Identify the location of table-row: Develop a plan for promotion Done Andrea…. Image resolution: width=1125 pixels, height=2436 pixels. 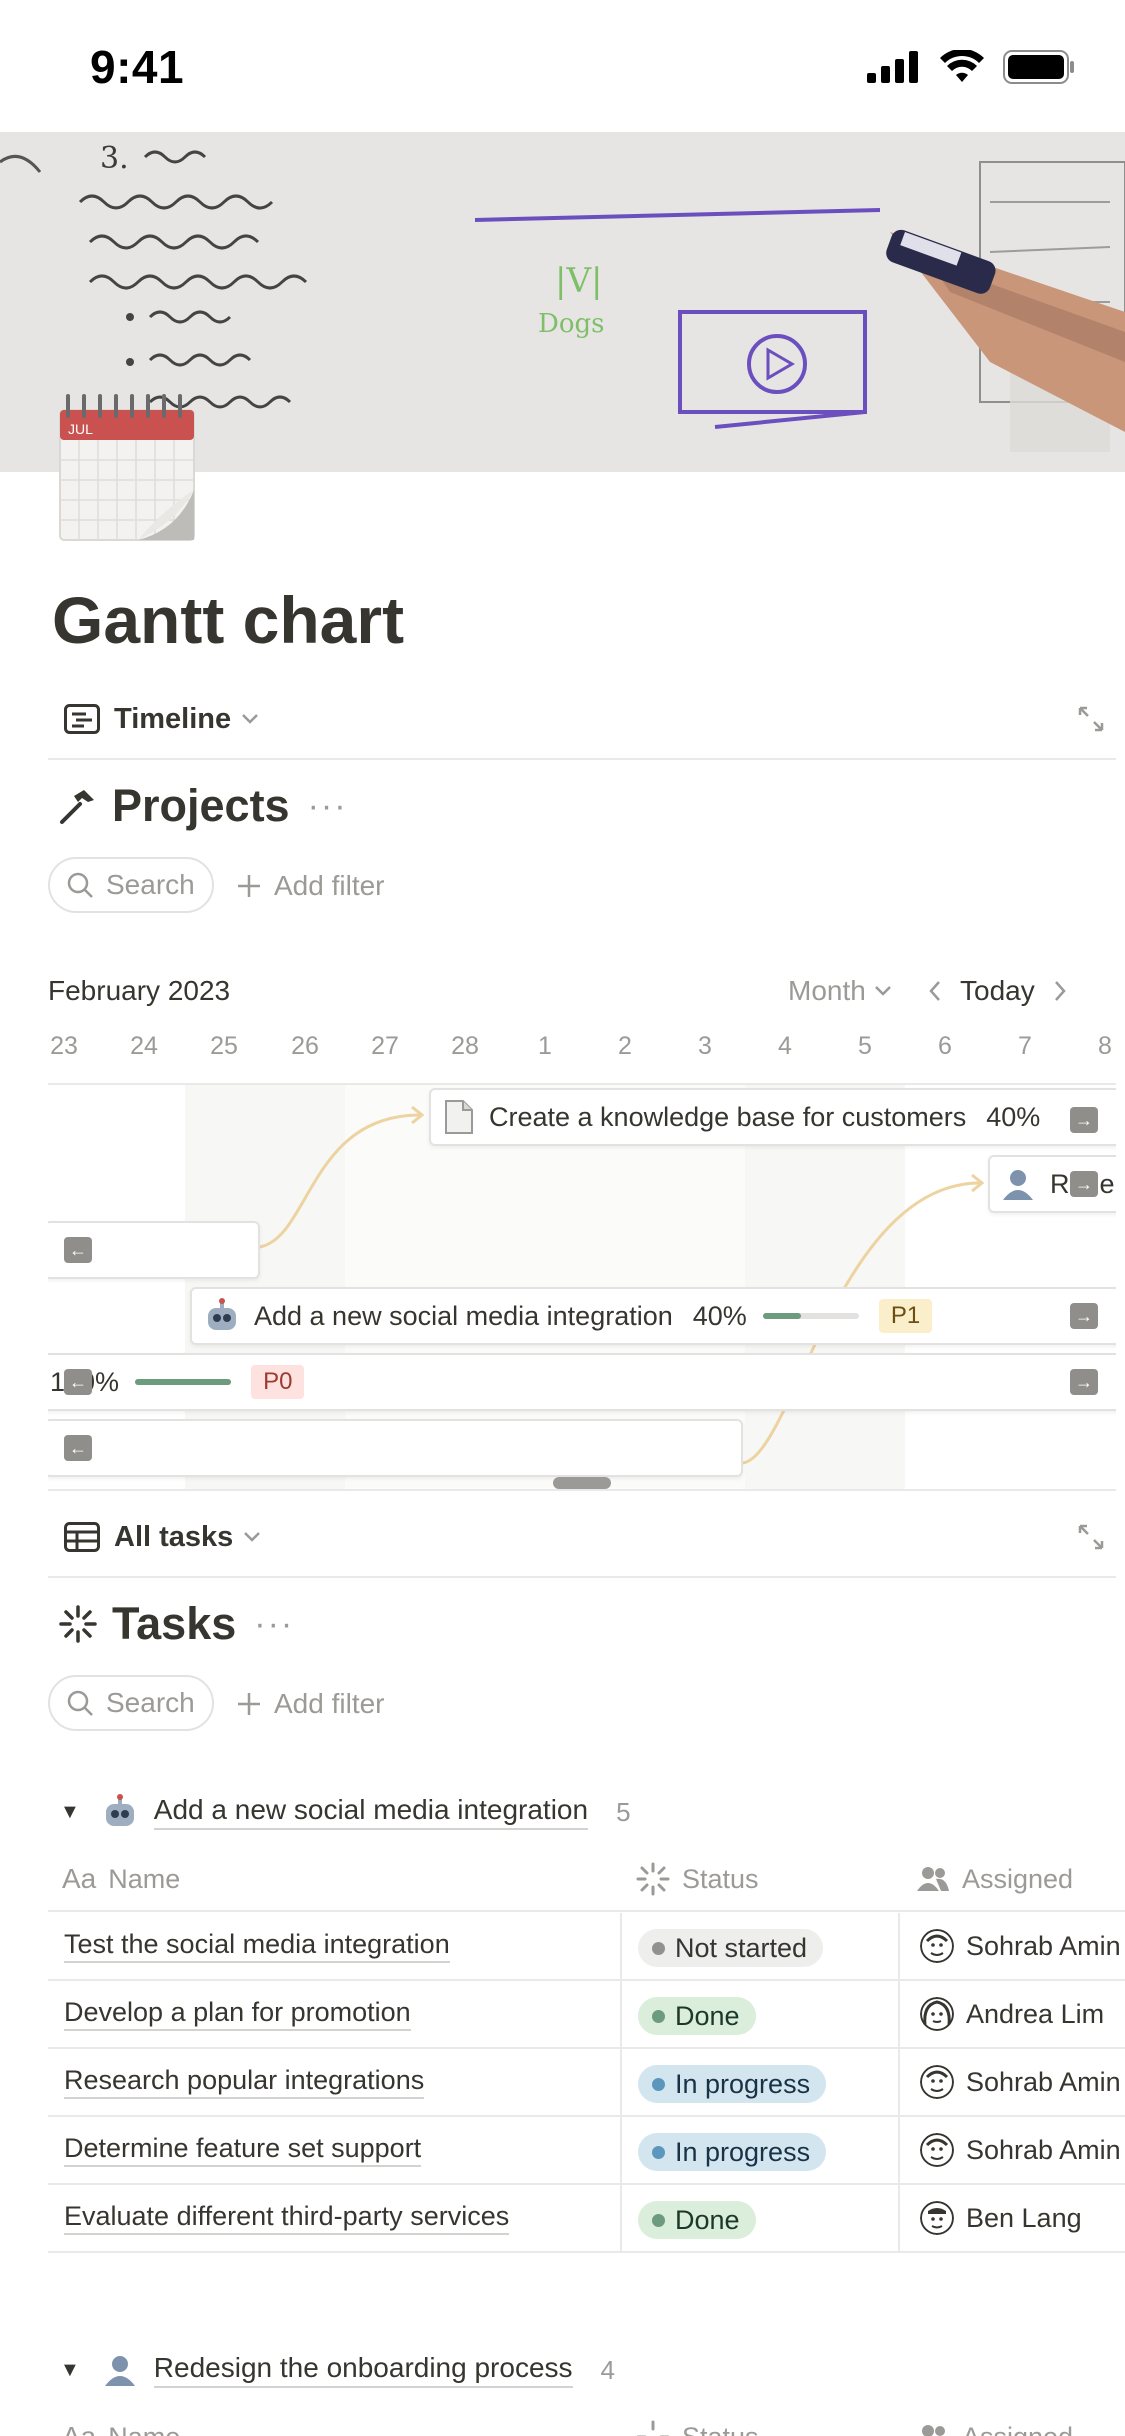
(586, 2015).